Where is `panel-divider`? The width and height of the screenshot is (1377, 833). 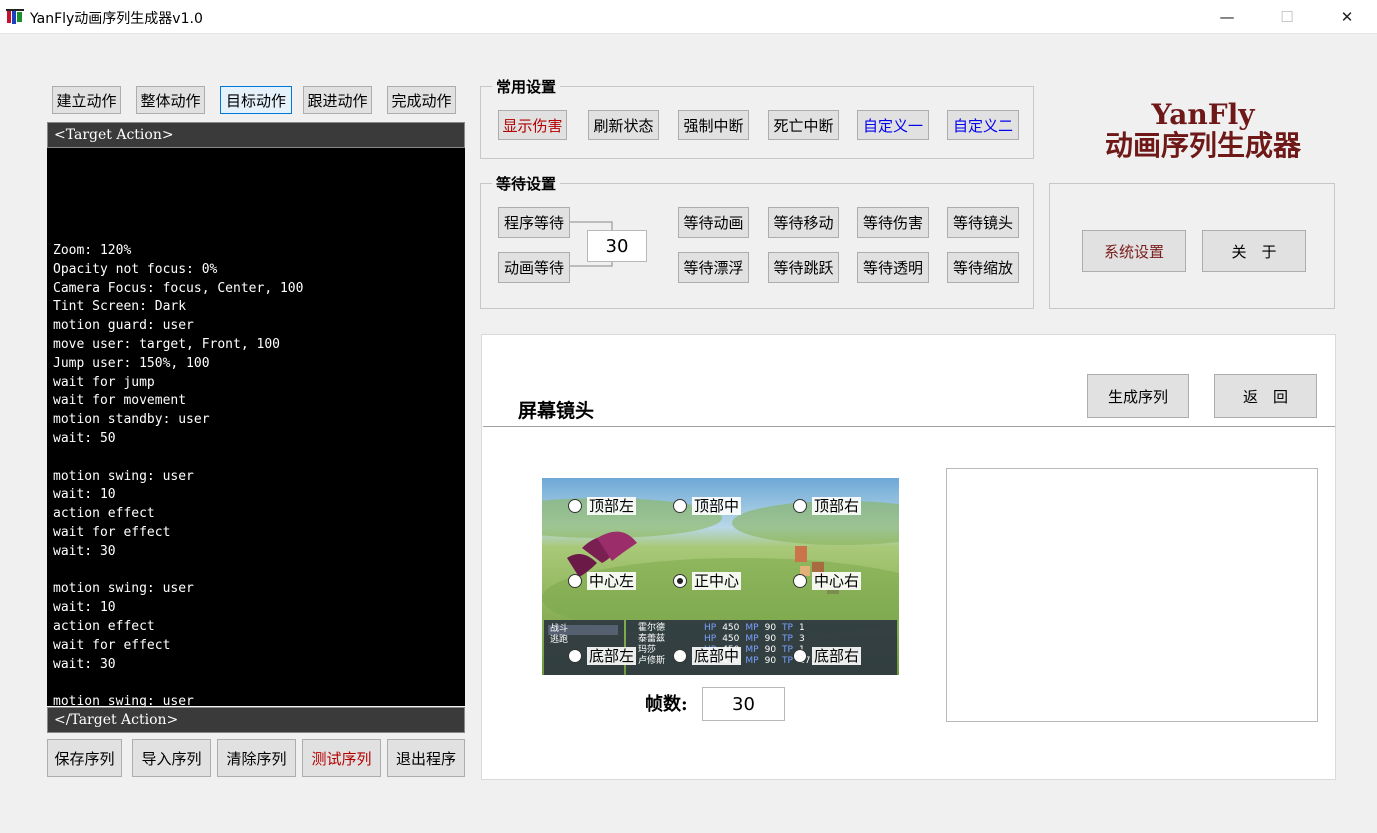 panel-divider is located at coordinates (909, 426).